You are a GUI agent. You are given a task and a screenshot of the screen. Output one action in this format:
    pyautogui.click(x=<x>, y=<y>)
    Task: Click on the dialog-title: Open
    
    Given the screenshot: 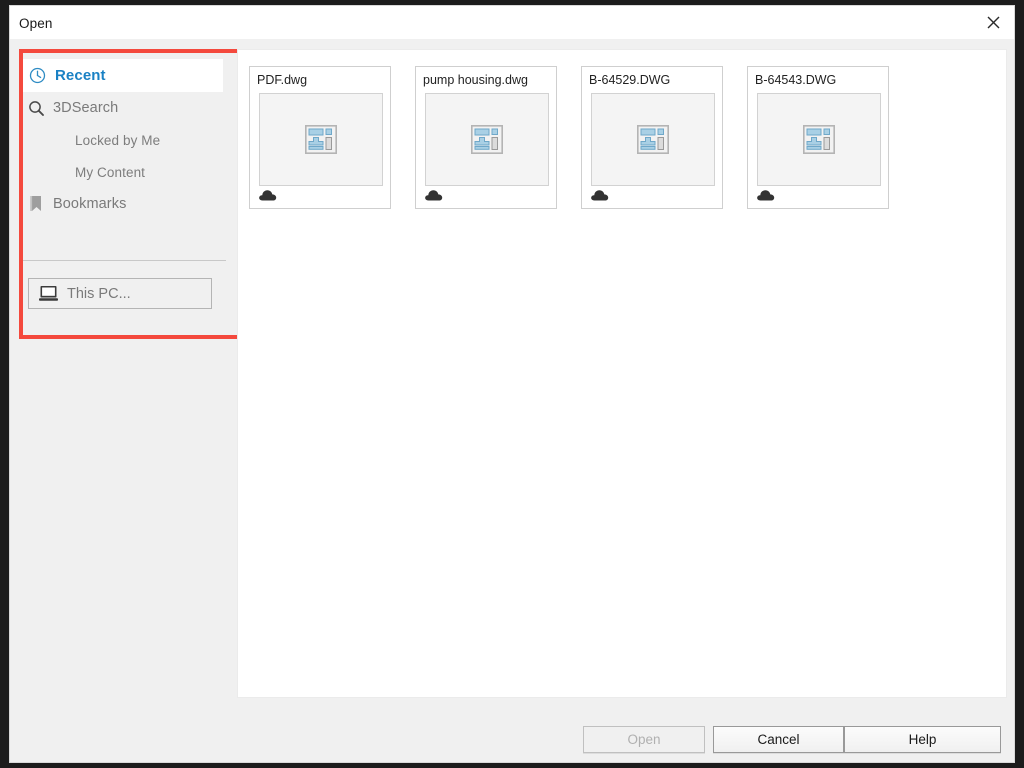 What is the action you would take?
    pyautogui.click(x=36, y=23)
    